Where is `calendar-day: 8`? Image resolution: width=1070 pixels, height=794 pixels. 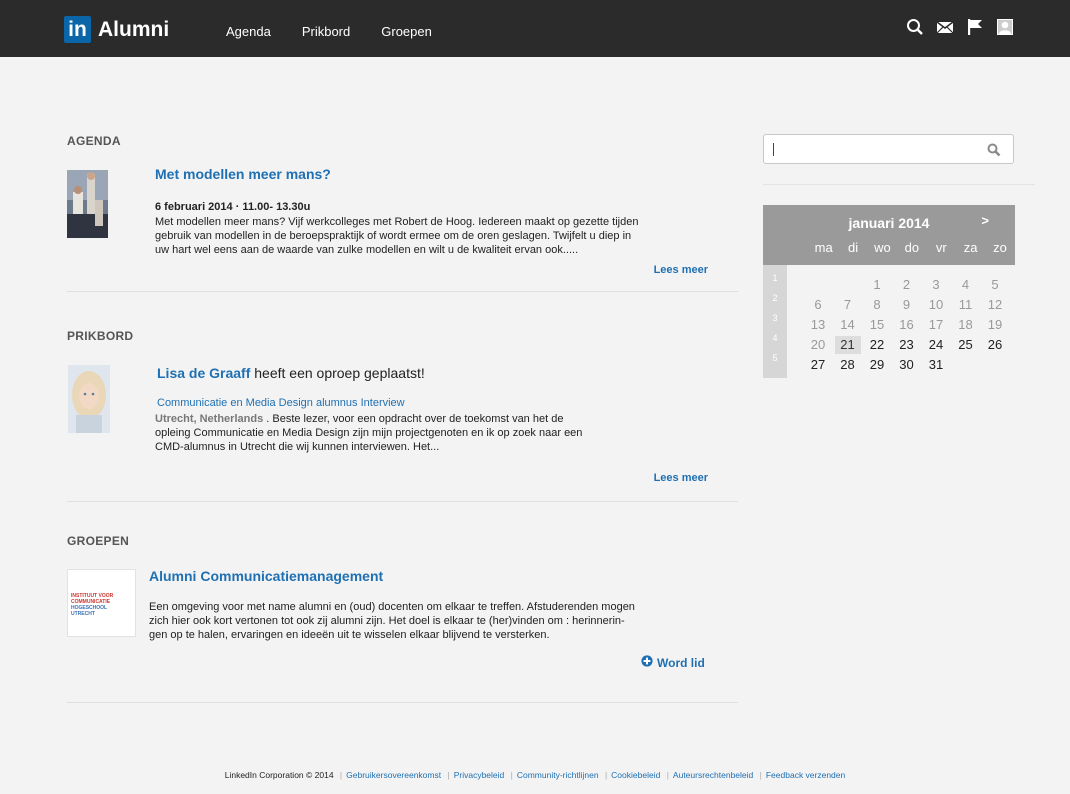 calendar-day: 8 is located at coordinates (877, 305).